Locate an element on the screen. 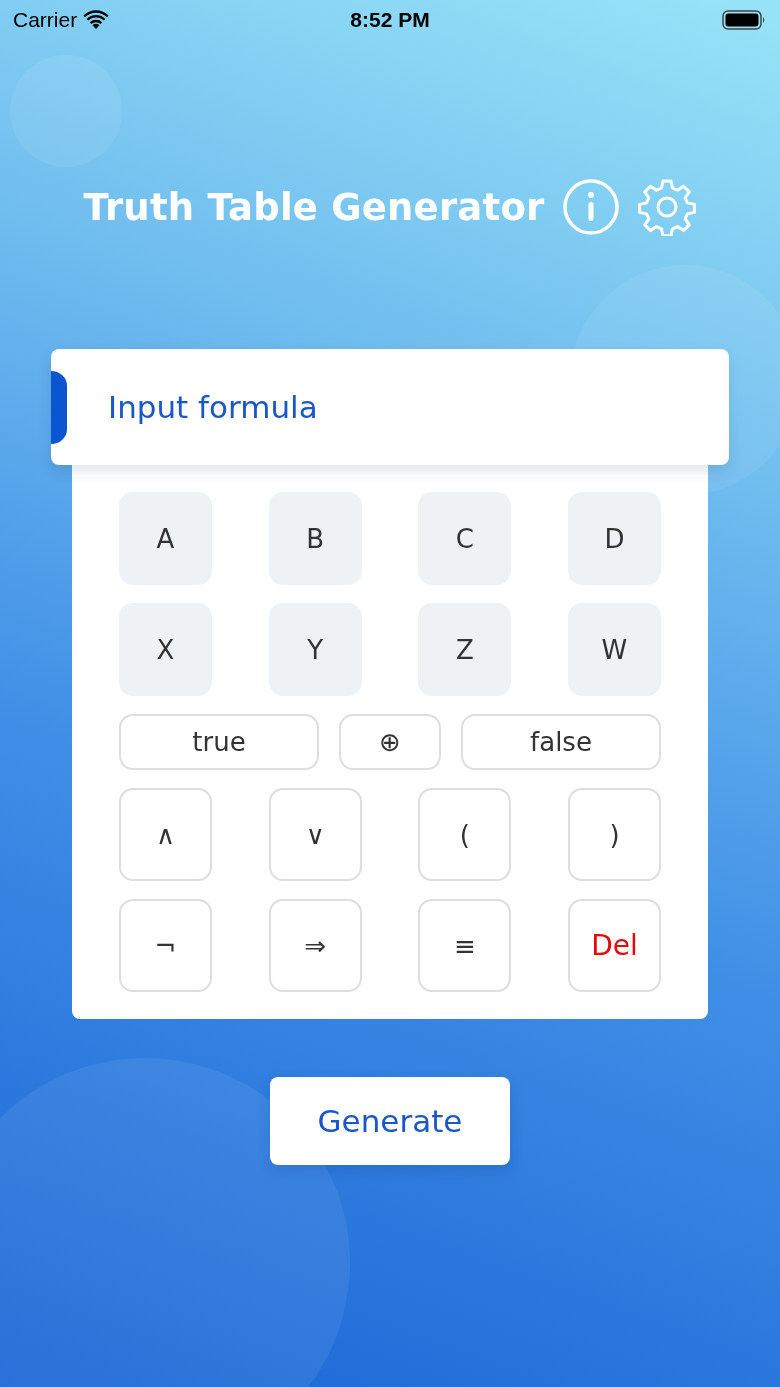 The width and height of the screenshot is (780, 1387). keypad-key: ( is located at coordinates (465, 834).